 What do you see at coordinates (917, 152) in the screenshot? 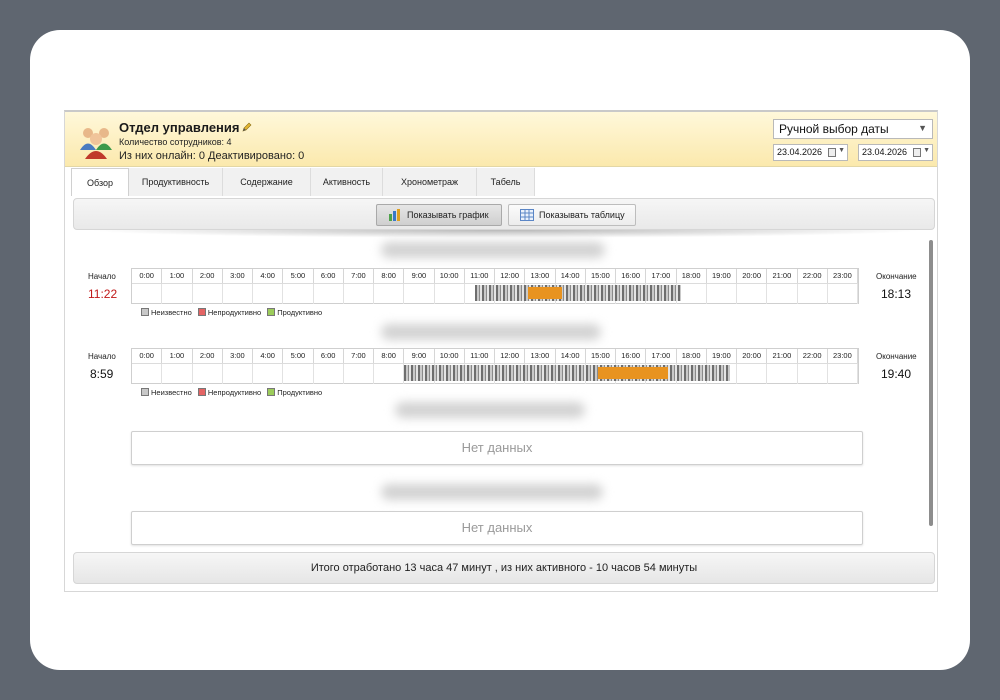
I see `calendar-icon` at bounding box center [917, 152].